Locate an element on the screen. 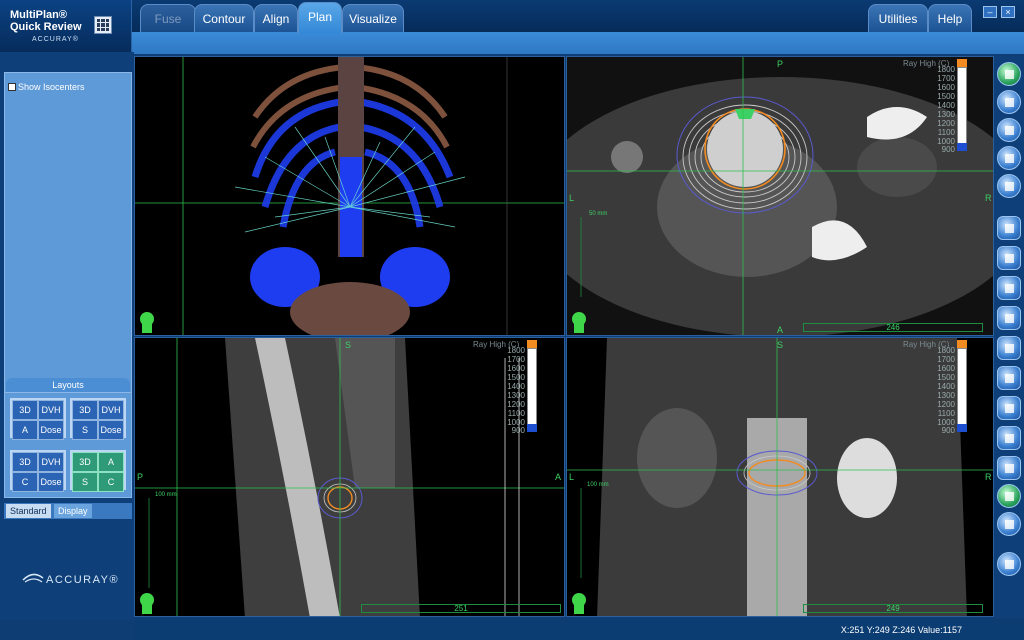  layout-3d-dvh-s-dose: 3D DVH S Dose is located at coordinates (98, 419).